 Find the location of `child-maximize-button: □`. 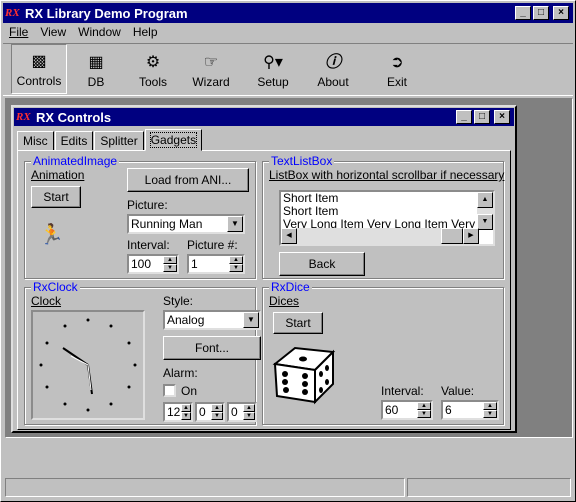

child-maximize-button: □ is located at coordinates (482, 117).